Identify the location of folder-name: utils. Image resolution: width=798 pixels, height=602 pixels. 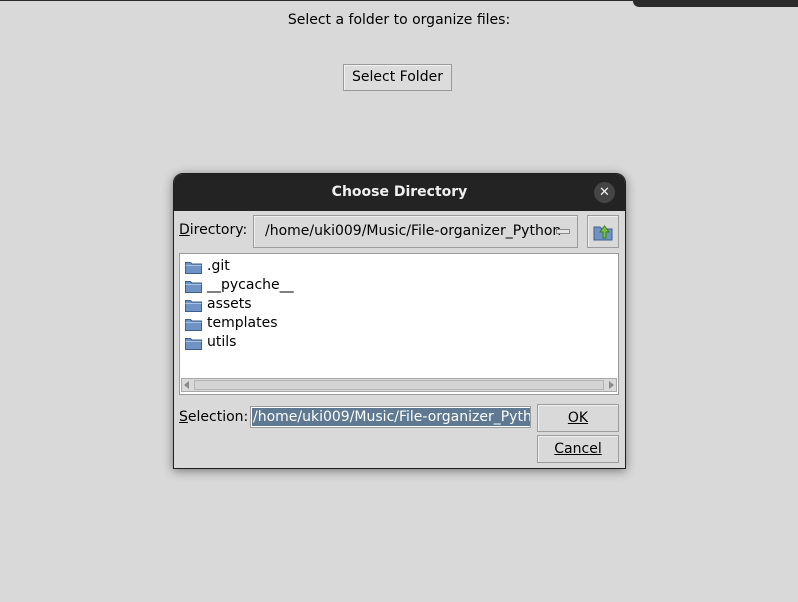
(222, 342).